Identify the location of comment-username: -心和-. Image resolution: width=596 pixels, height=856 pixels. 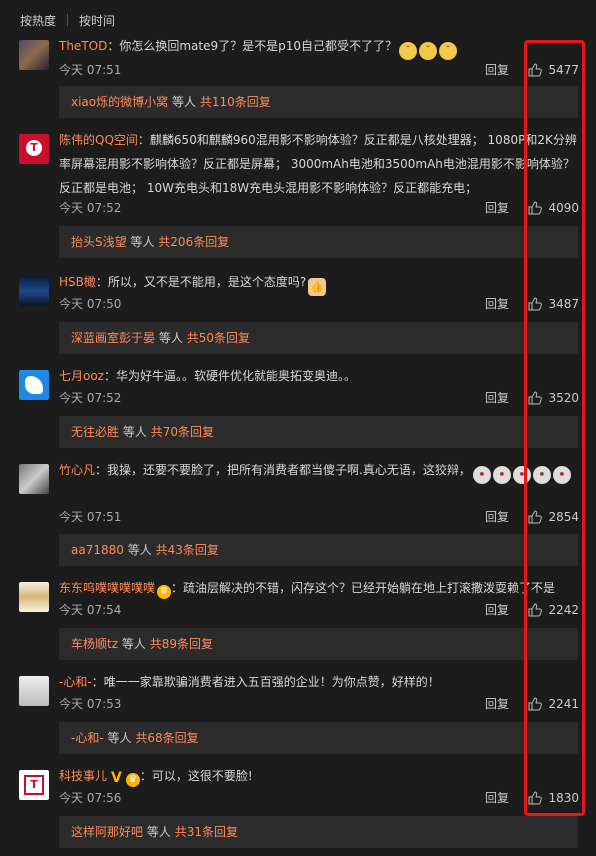
(75, 682).